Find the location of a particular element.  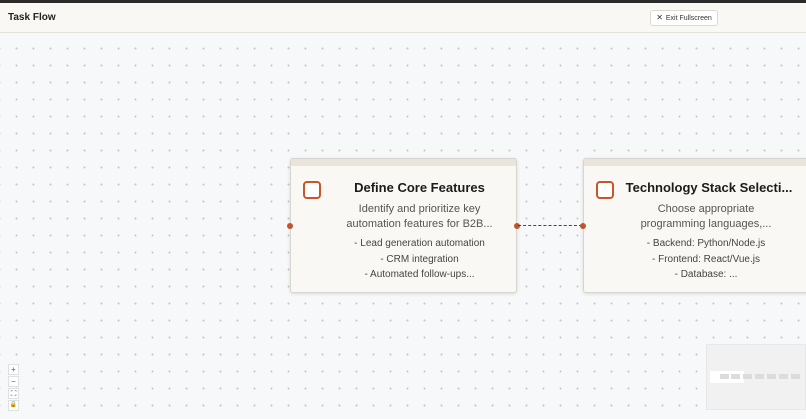

node-bullet: - Lead generation automation is located at coordinates (419, 243).